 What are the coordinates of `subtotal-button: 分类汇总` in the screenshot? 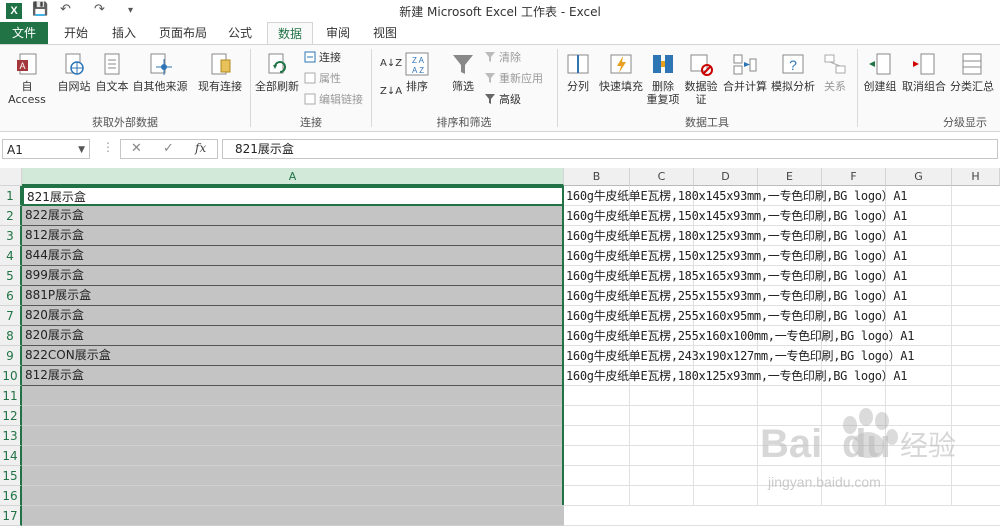 It's located at (972, 72).